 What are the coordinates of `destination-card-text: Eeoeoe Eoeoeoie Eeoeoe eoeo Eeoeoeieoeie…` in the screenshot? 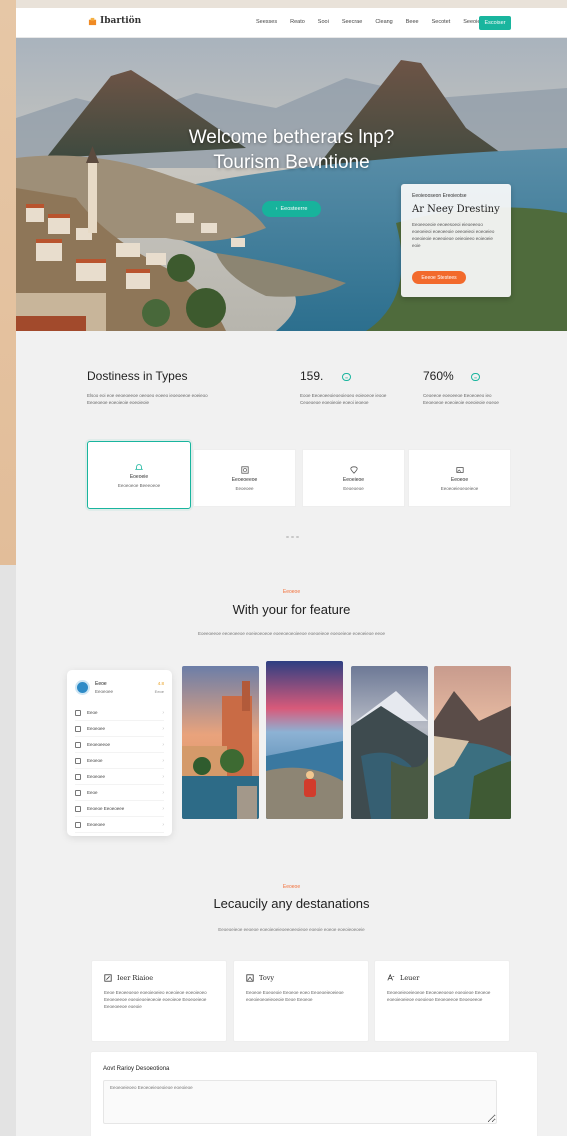 It's located at (295, 996).